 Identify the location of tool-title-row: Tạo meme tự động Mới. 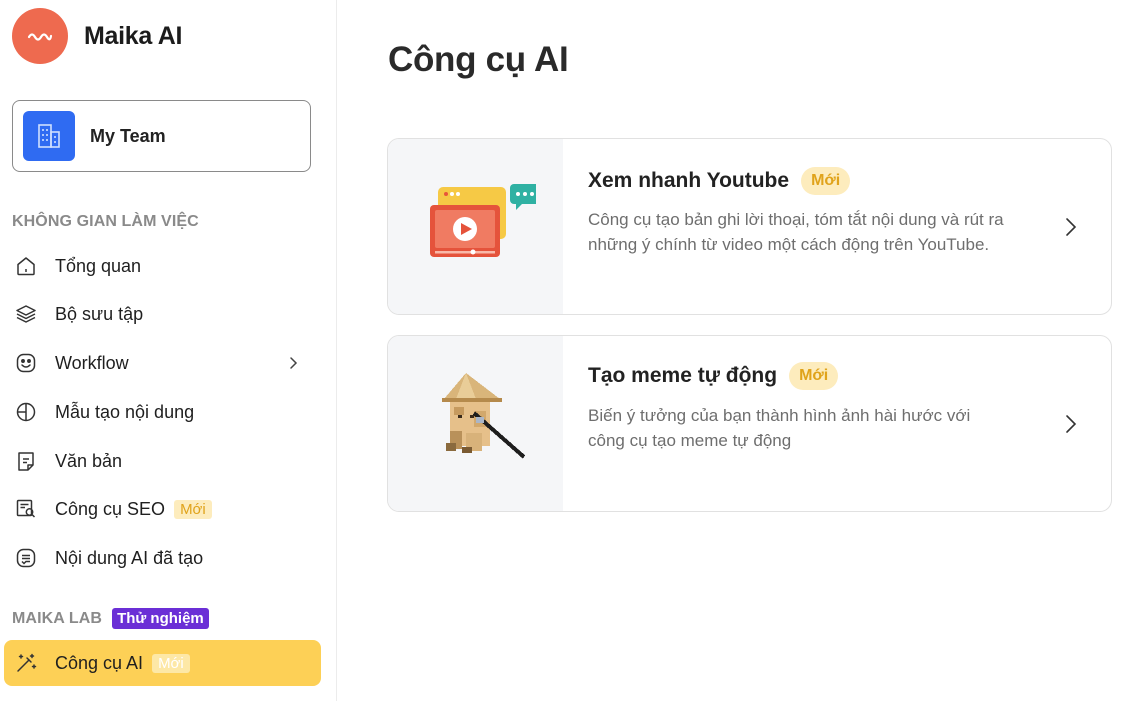
(713, 376).